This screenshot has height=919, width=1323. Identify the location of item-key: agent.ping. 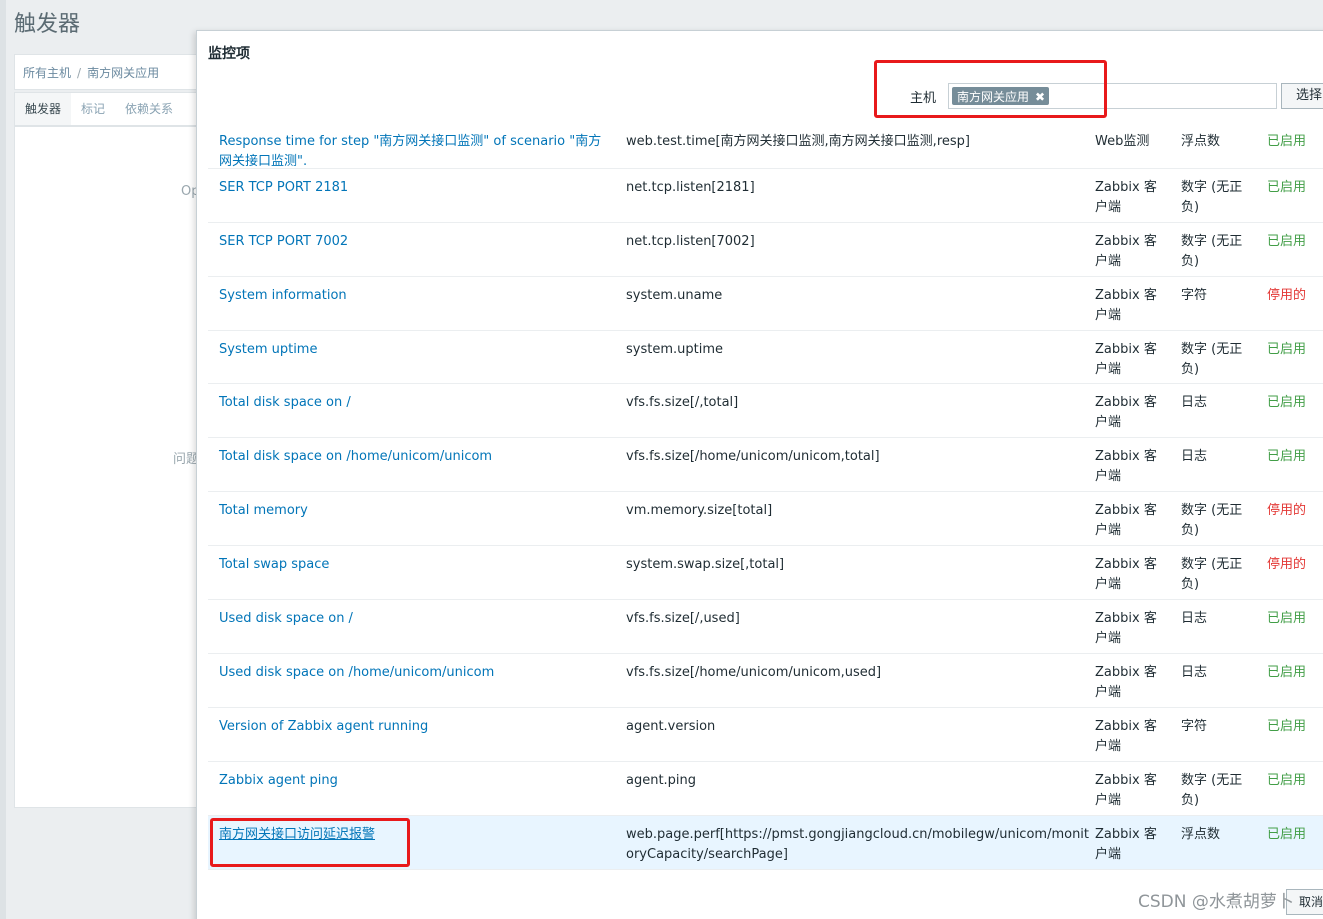
(661, 780).